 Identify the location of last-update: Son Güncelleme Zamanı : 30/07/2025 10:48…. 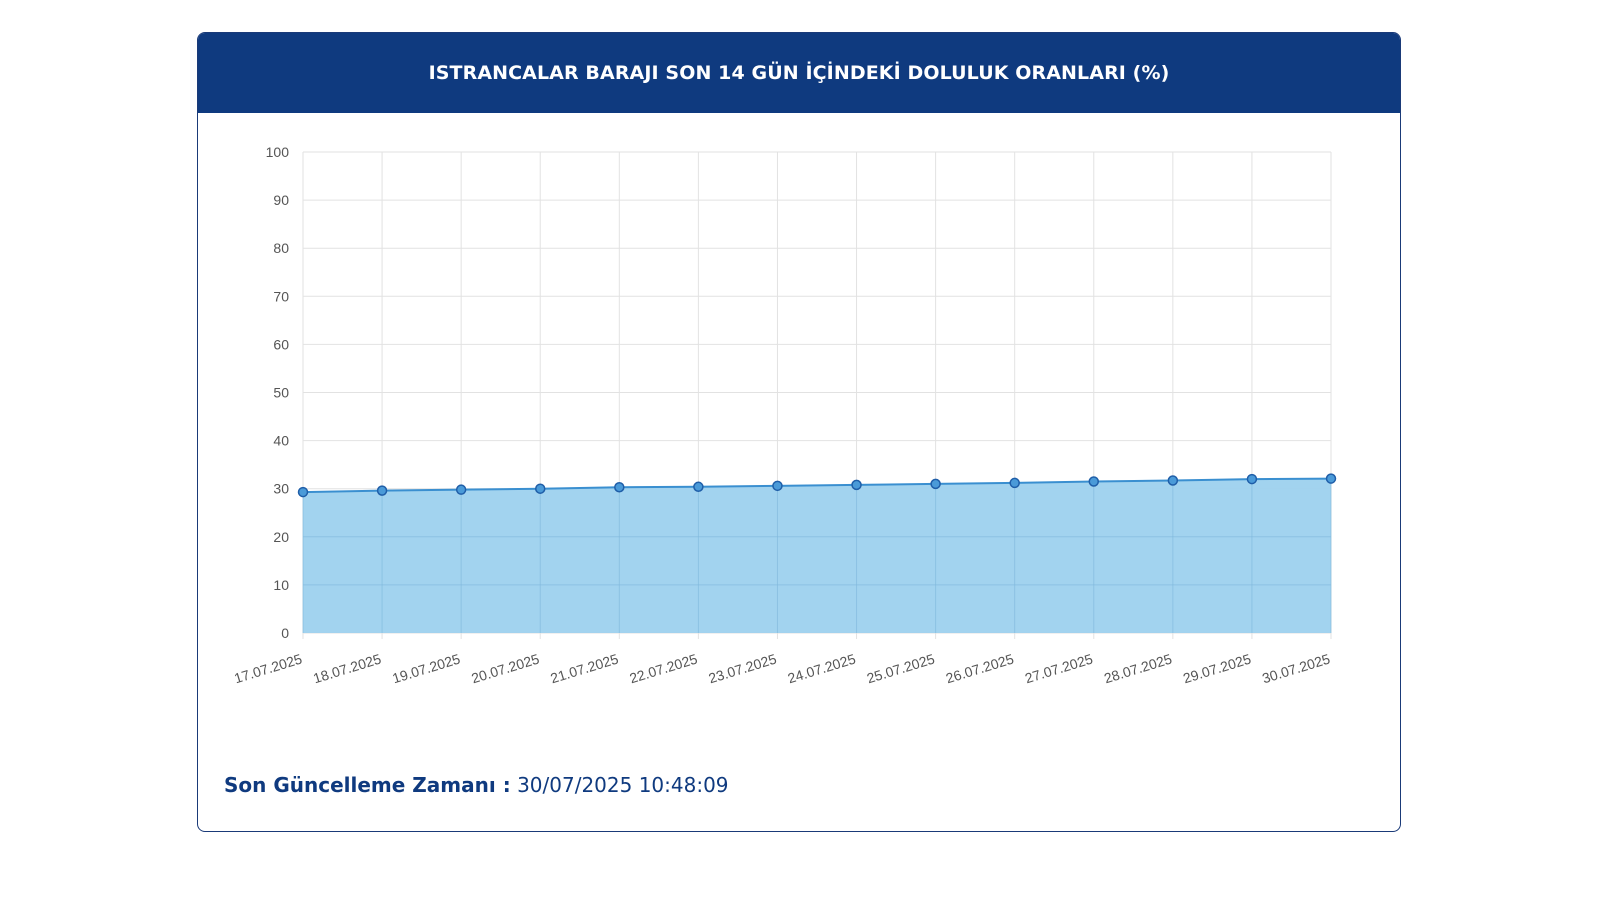
(476, 785).